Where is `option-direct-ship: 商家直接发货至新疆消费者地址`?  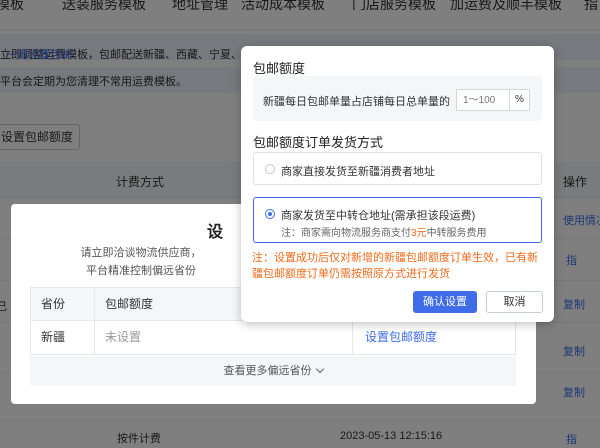
option-direct-ship: 商家直接发货至新疆消费者地址 is located at coordinates (397, 168).